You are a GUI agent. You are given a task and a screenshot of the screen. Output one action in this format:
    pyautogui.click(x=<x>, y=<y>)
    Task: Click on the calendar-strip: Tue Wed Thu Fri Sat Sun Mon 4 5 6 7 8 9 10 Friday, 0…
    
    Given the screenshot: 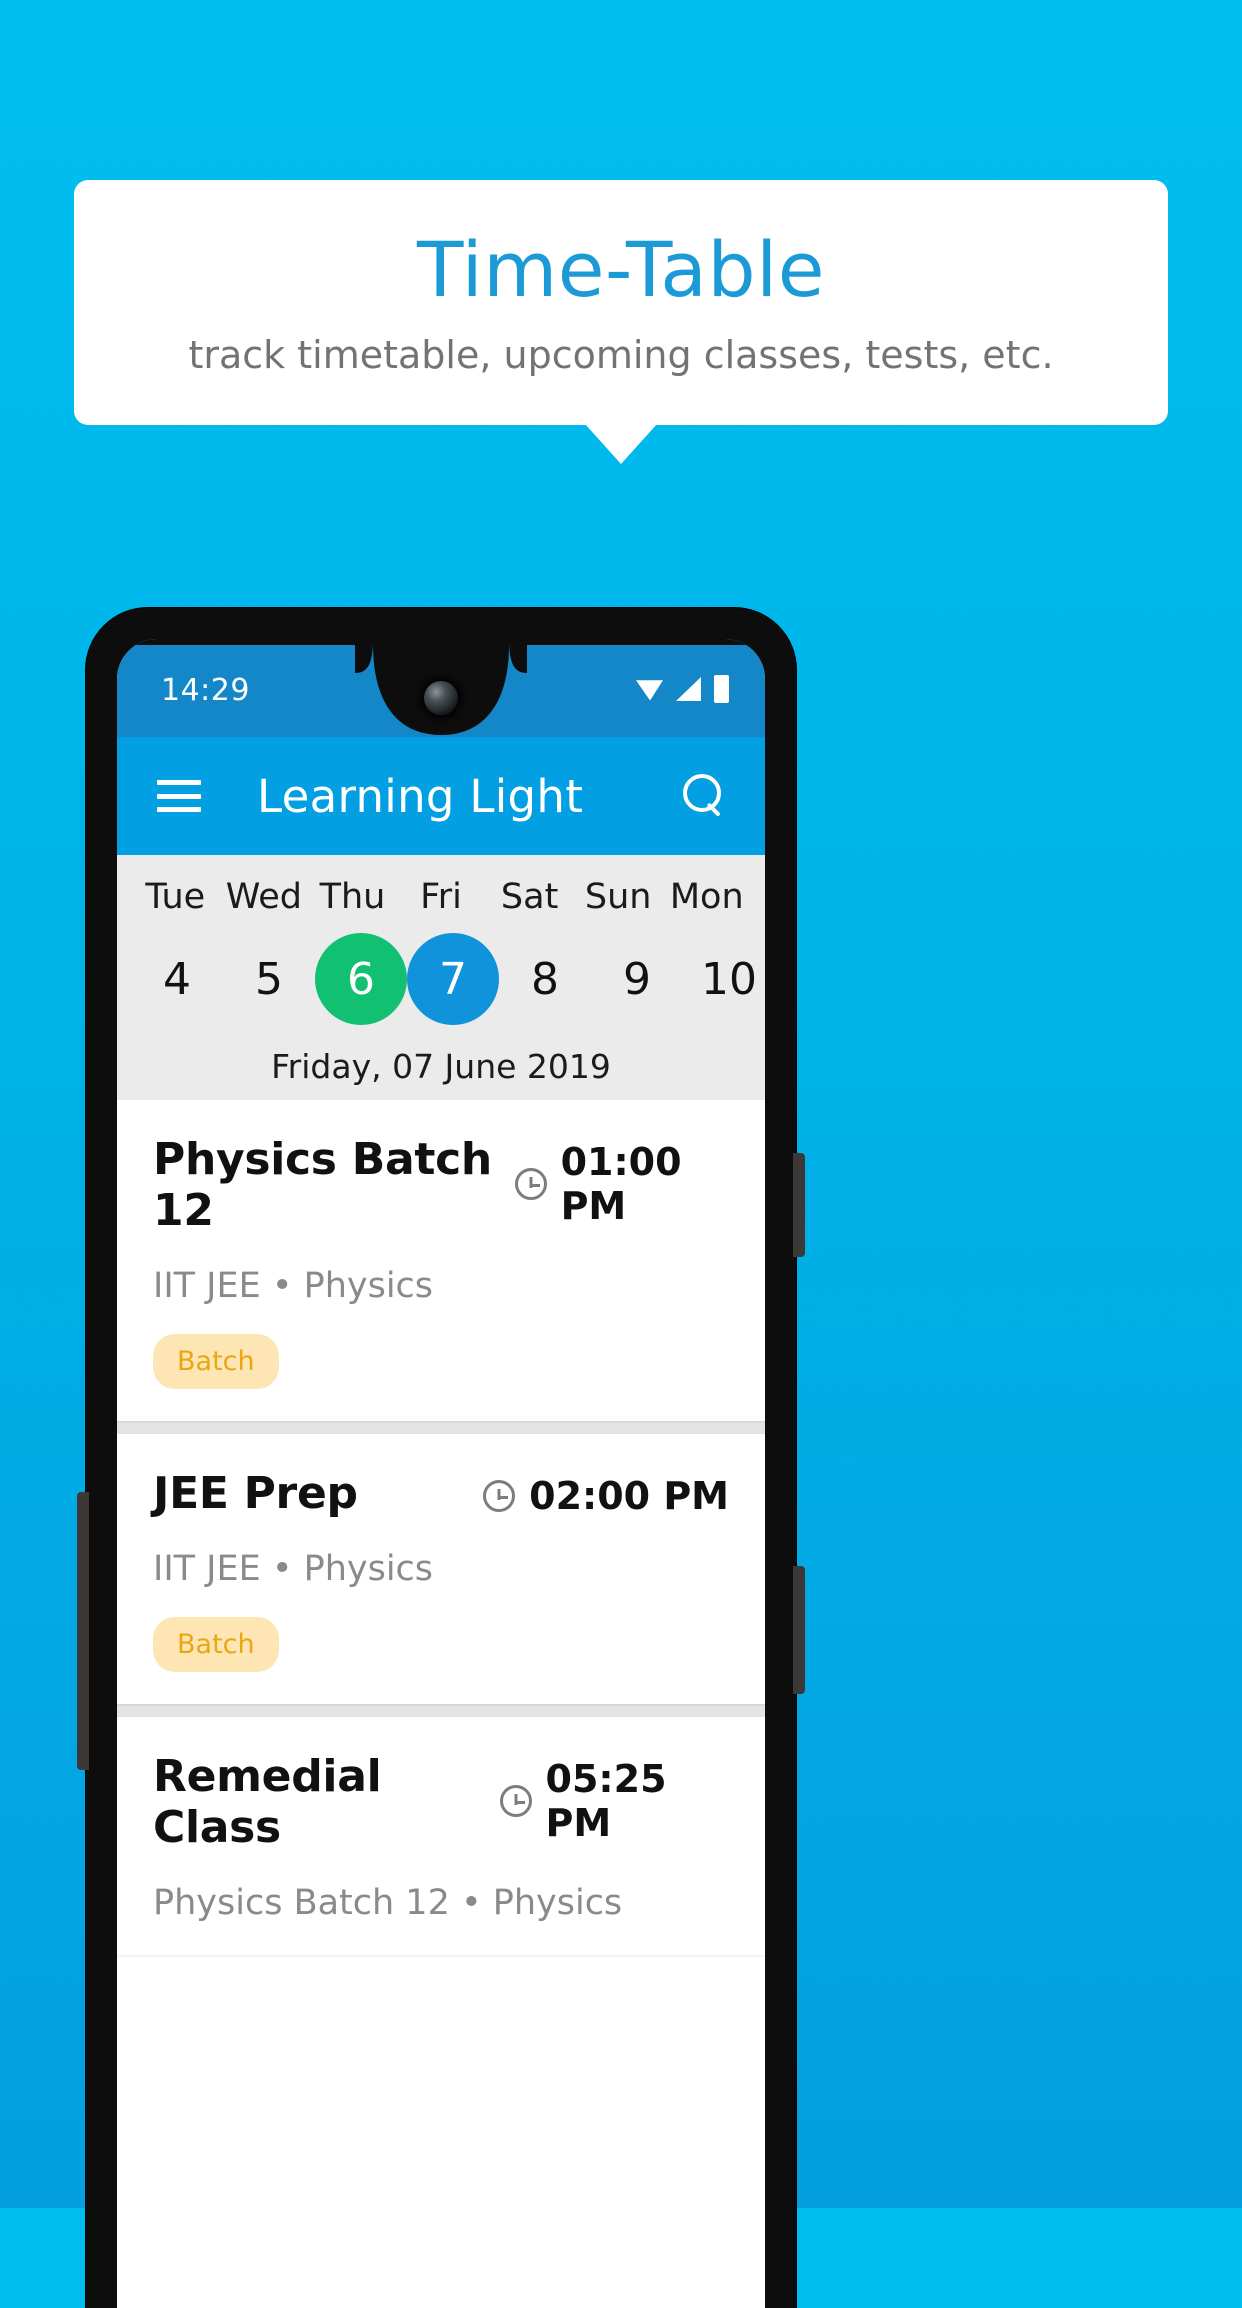 What is the action you would take?
    pyautogui.click(x=441, y=977)
    